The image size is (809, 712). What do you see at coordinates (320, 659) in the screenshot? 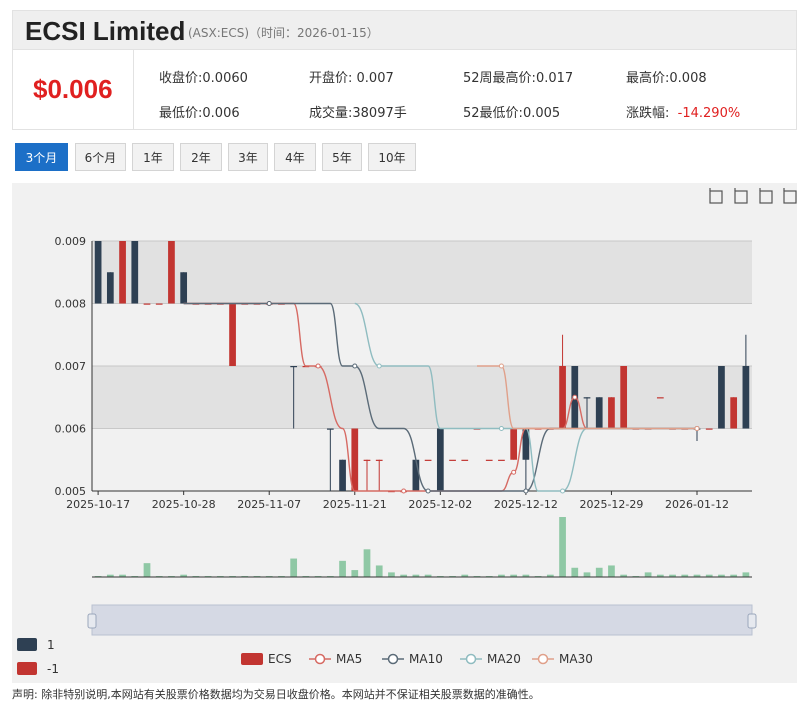
I see `legend-marker-ma5` at bounding box center [320, 659].